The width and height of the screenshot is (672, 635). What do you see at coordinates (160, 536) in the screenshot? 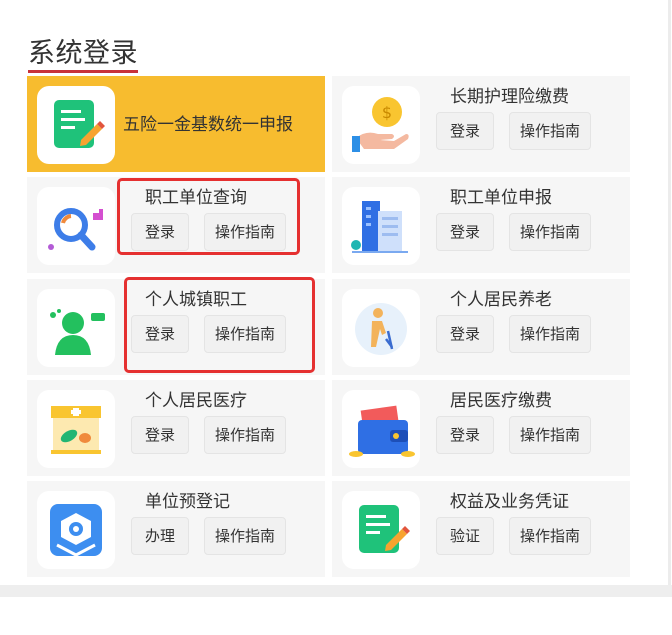
I see `handle-button: 办理` at bounding box center [160, 536].